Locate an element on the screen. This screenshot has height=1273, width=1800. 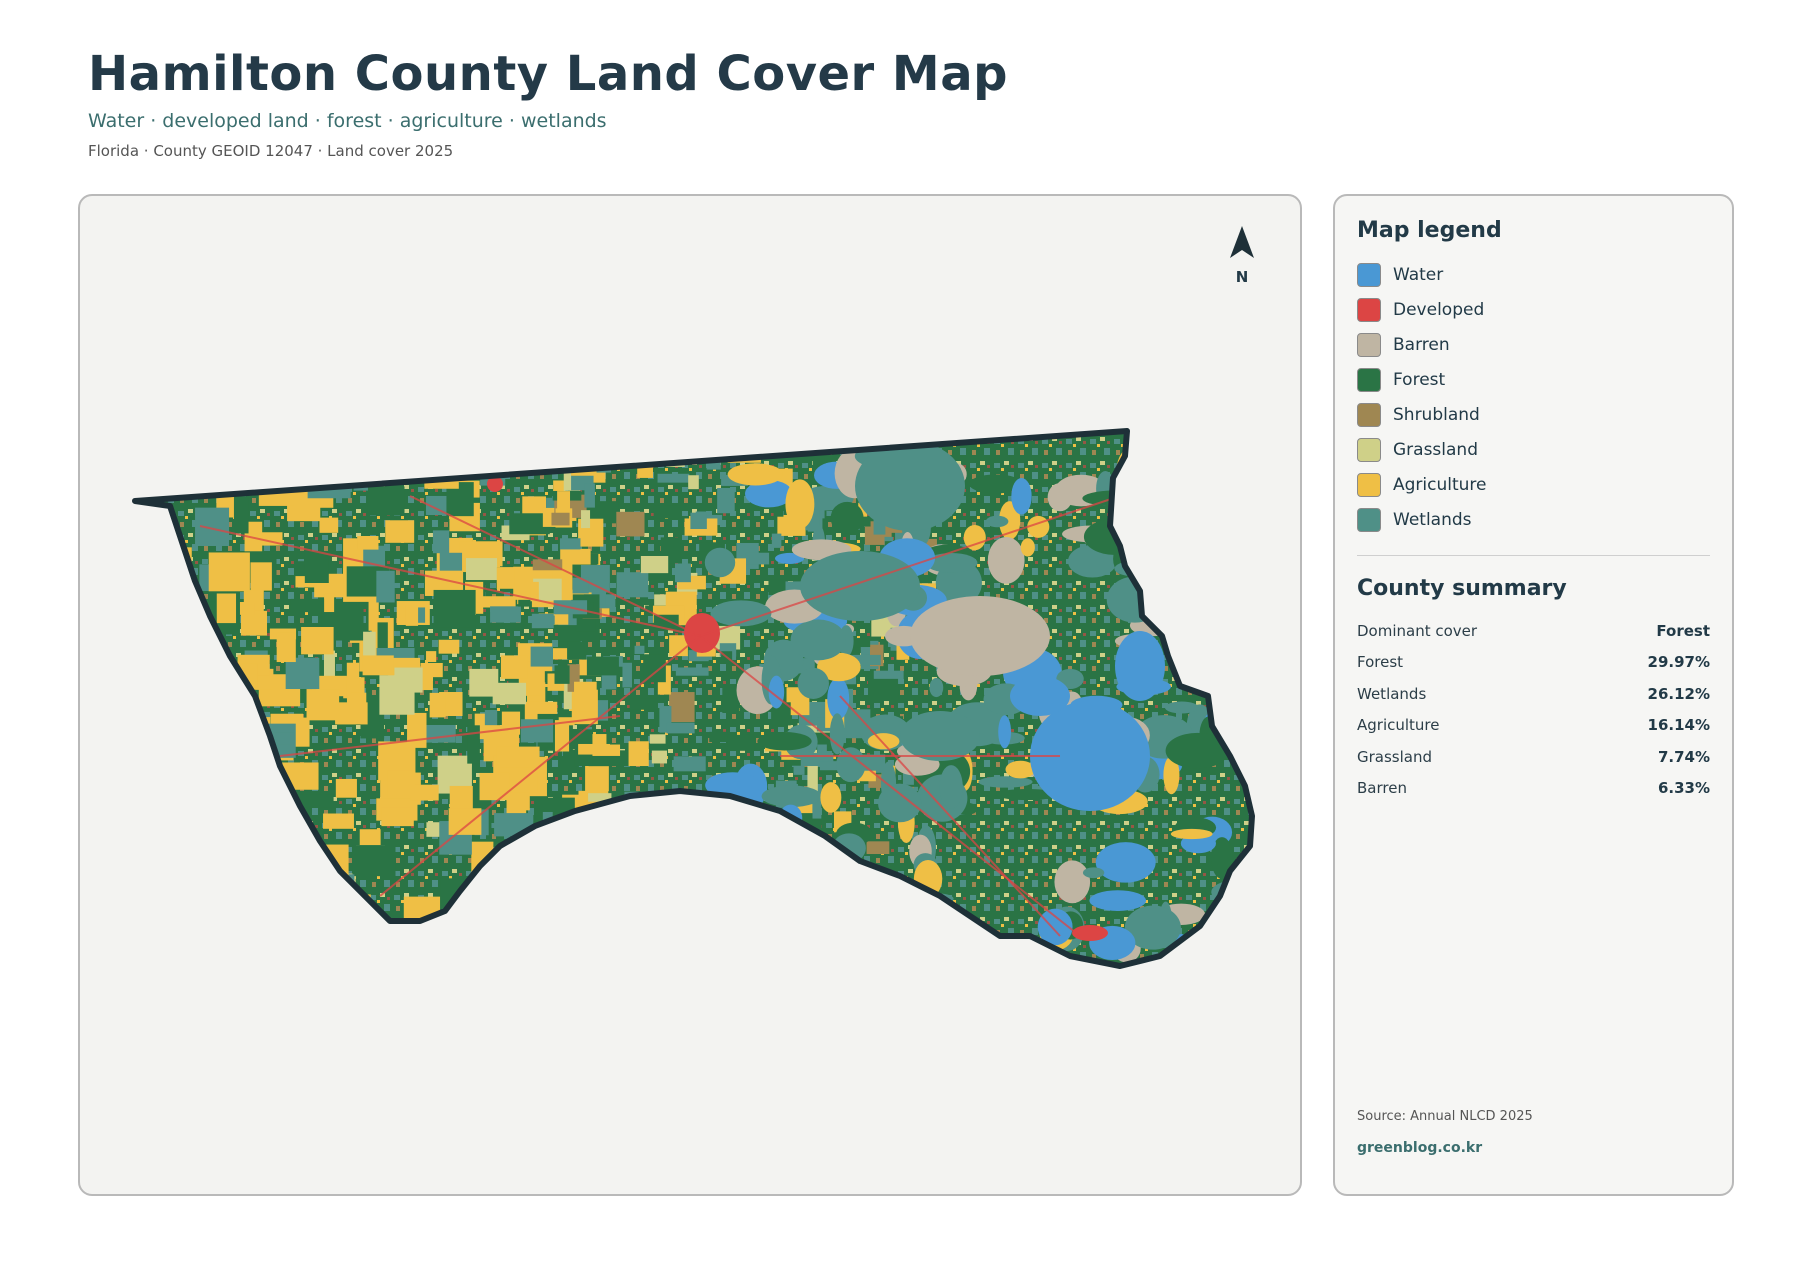
legend-title: Map legend is located at coordinates (1429, 230).